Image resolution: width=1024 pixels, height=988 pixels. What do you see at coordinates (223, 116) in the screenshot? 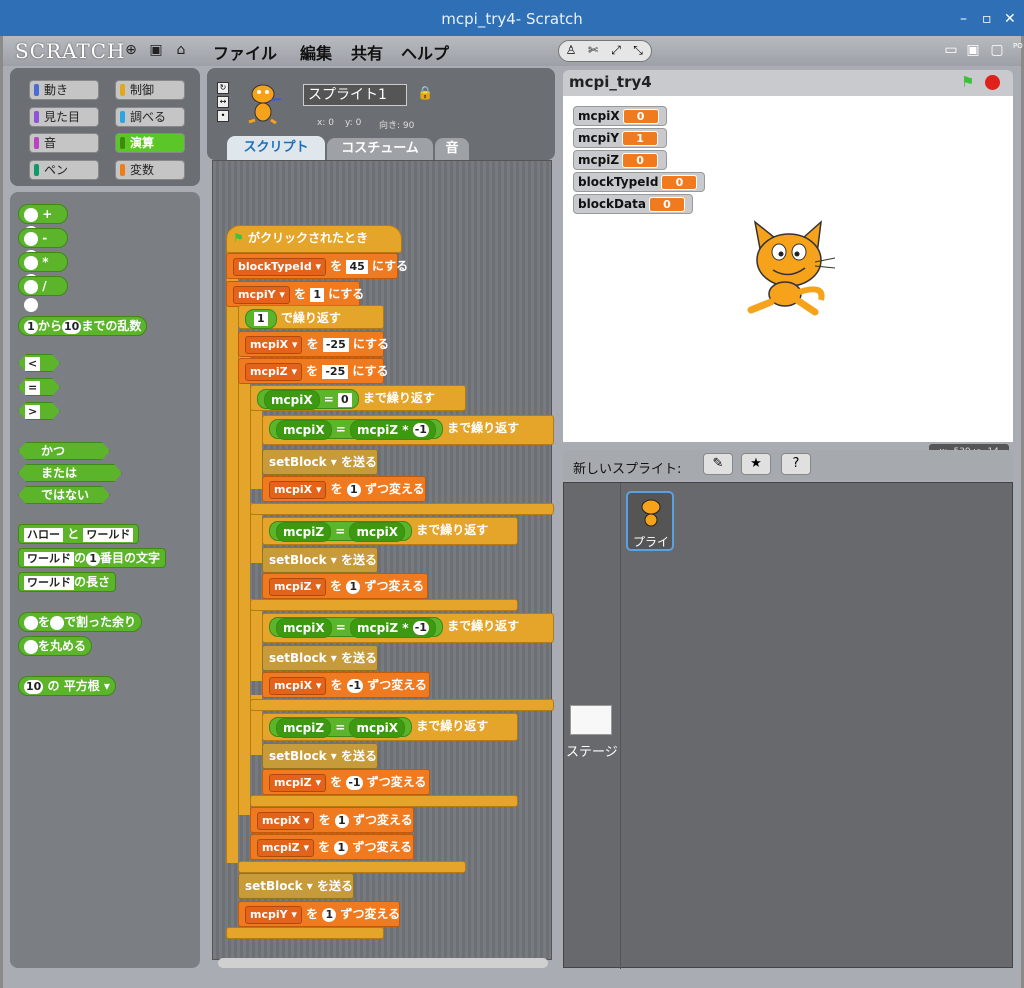
I see `no-rotate-icon: •` at bounding box center [223, 116].